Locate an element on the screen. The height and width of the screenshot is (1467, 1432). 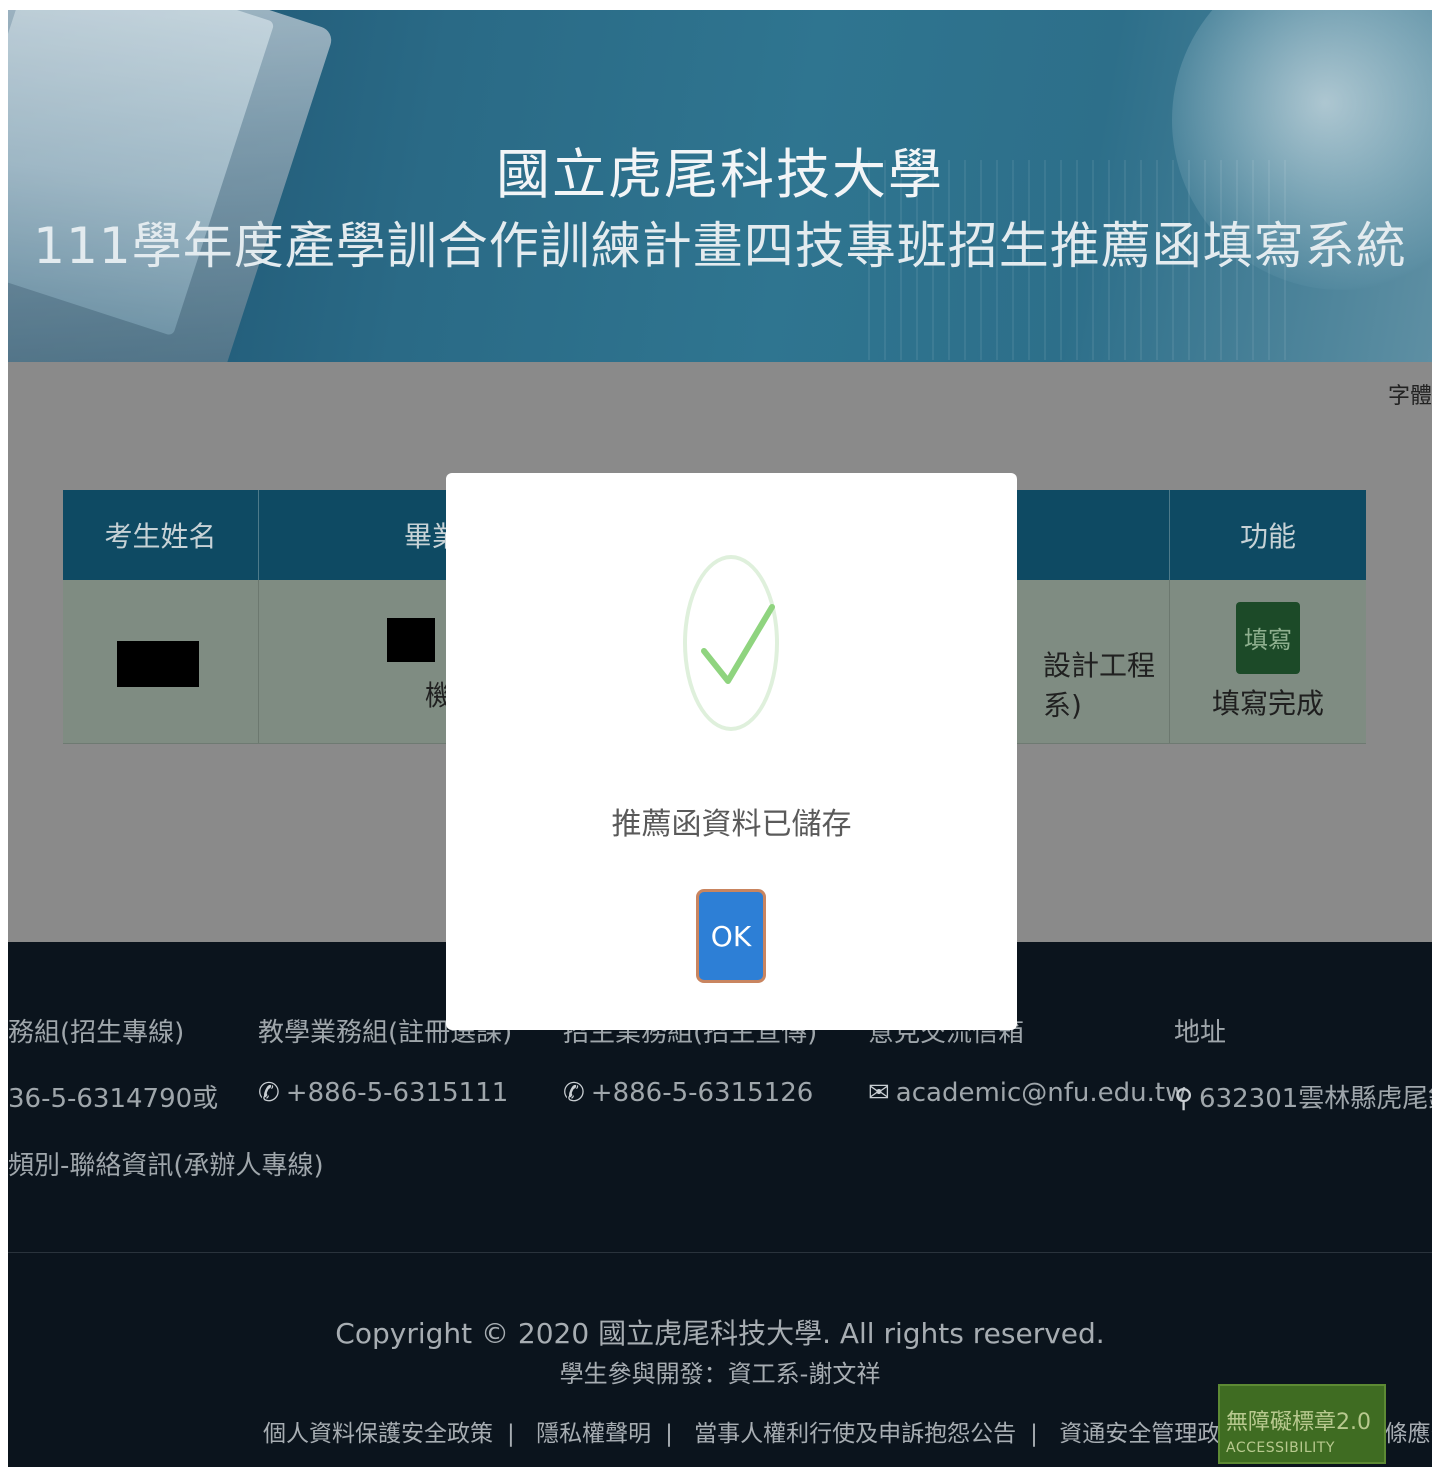
footer-col-address: 地址 ⚲632301雲林縣虎尾鎮文化路64 is located at coordinates (1303, 1066).